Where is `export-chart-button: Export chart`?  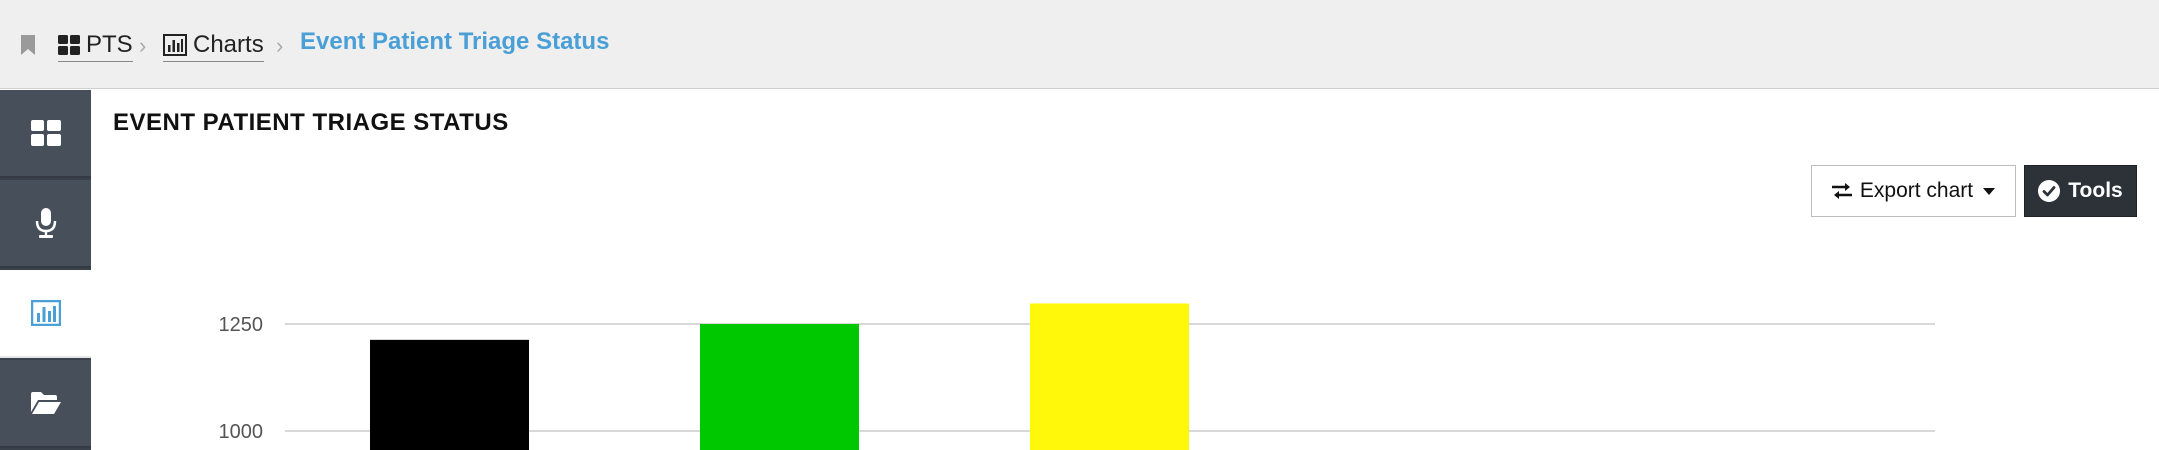 export-chart-button: Export chart is located at coordinates (1913, 191).